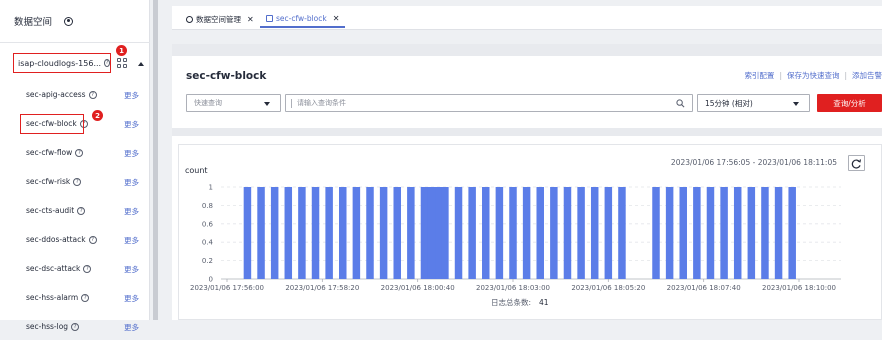  I want to click on stream-name: sec-apig-access?, so click(61, 94).